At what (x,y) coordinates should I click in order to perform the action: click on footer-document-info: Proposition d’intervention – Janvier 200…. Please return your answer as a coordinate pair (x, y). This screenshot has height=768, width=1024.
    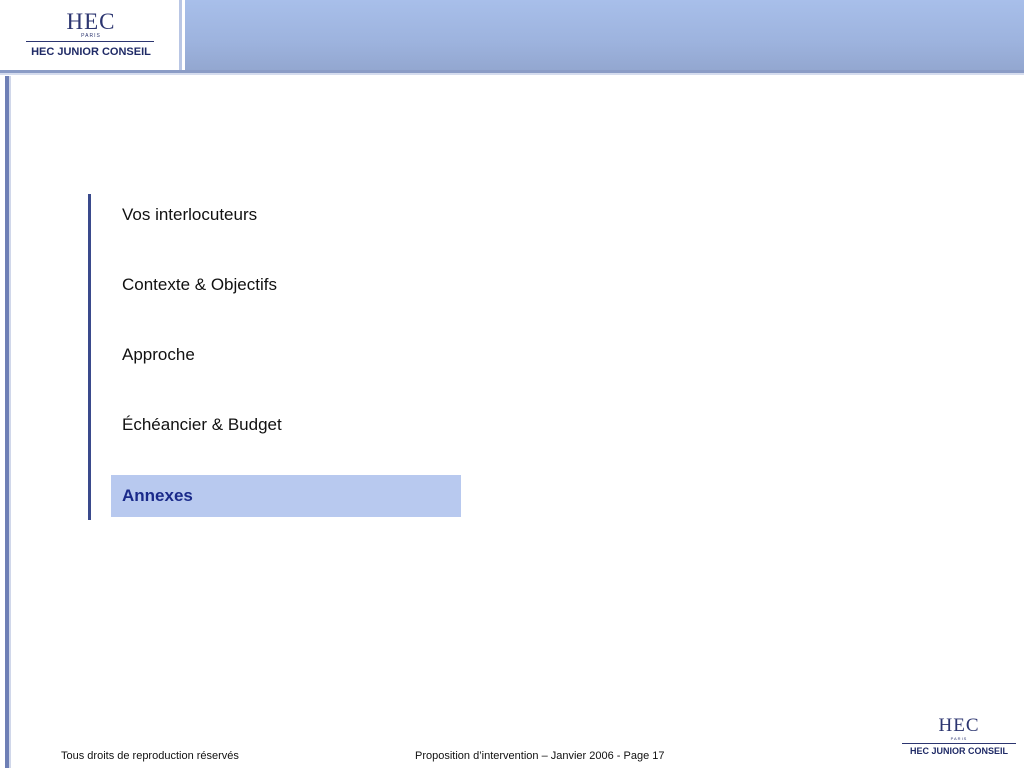
    Looking at the image, I should click on (540, 756).